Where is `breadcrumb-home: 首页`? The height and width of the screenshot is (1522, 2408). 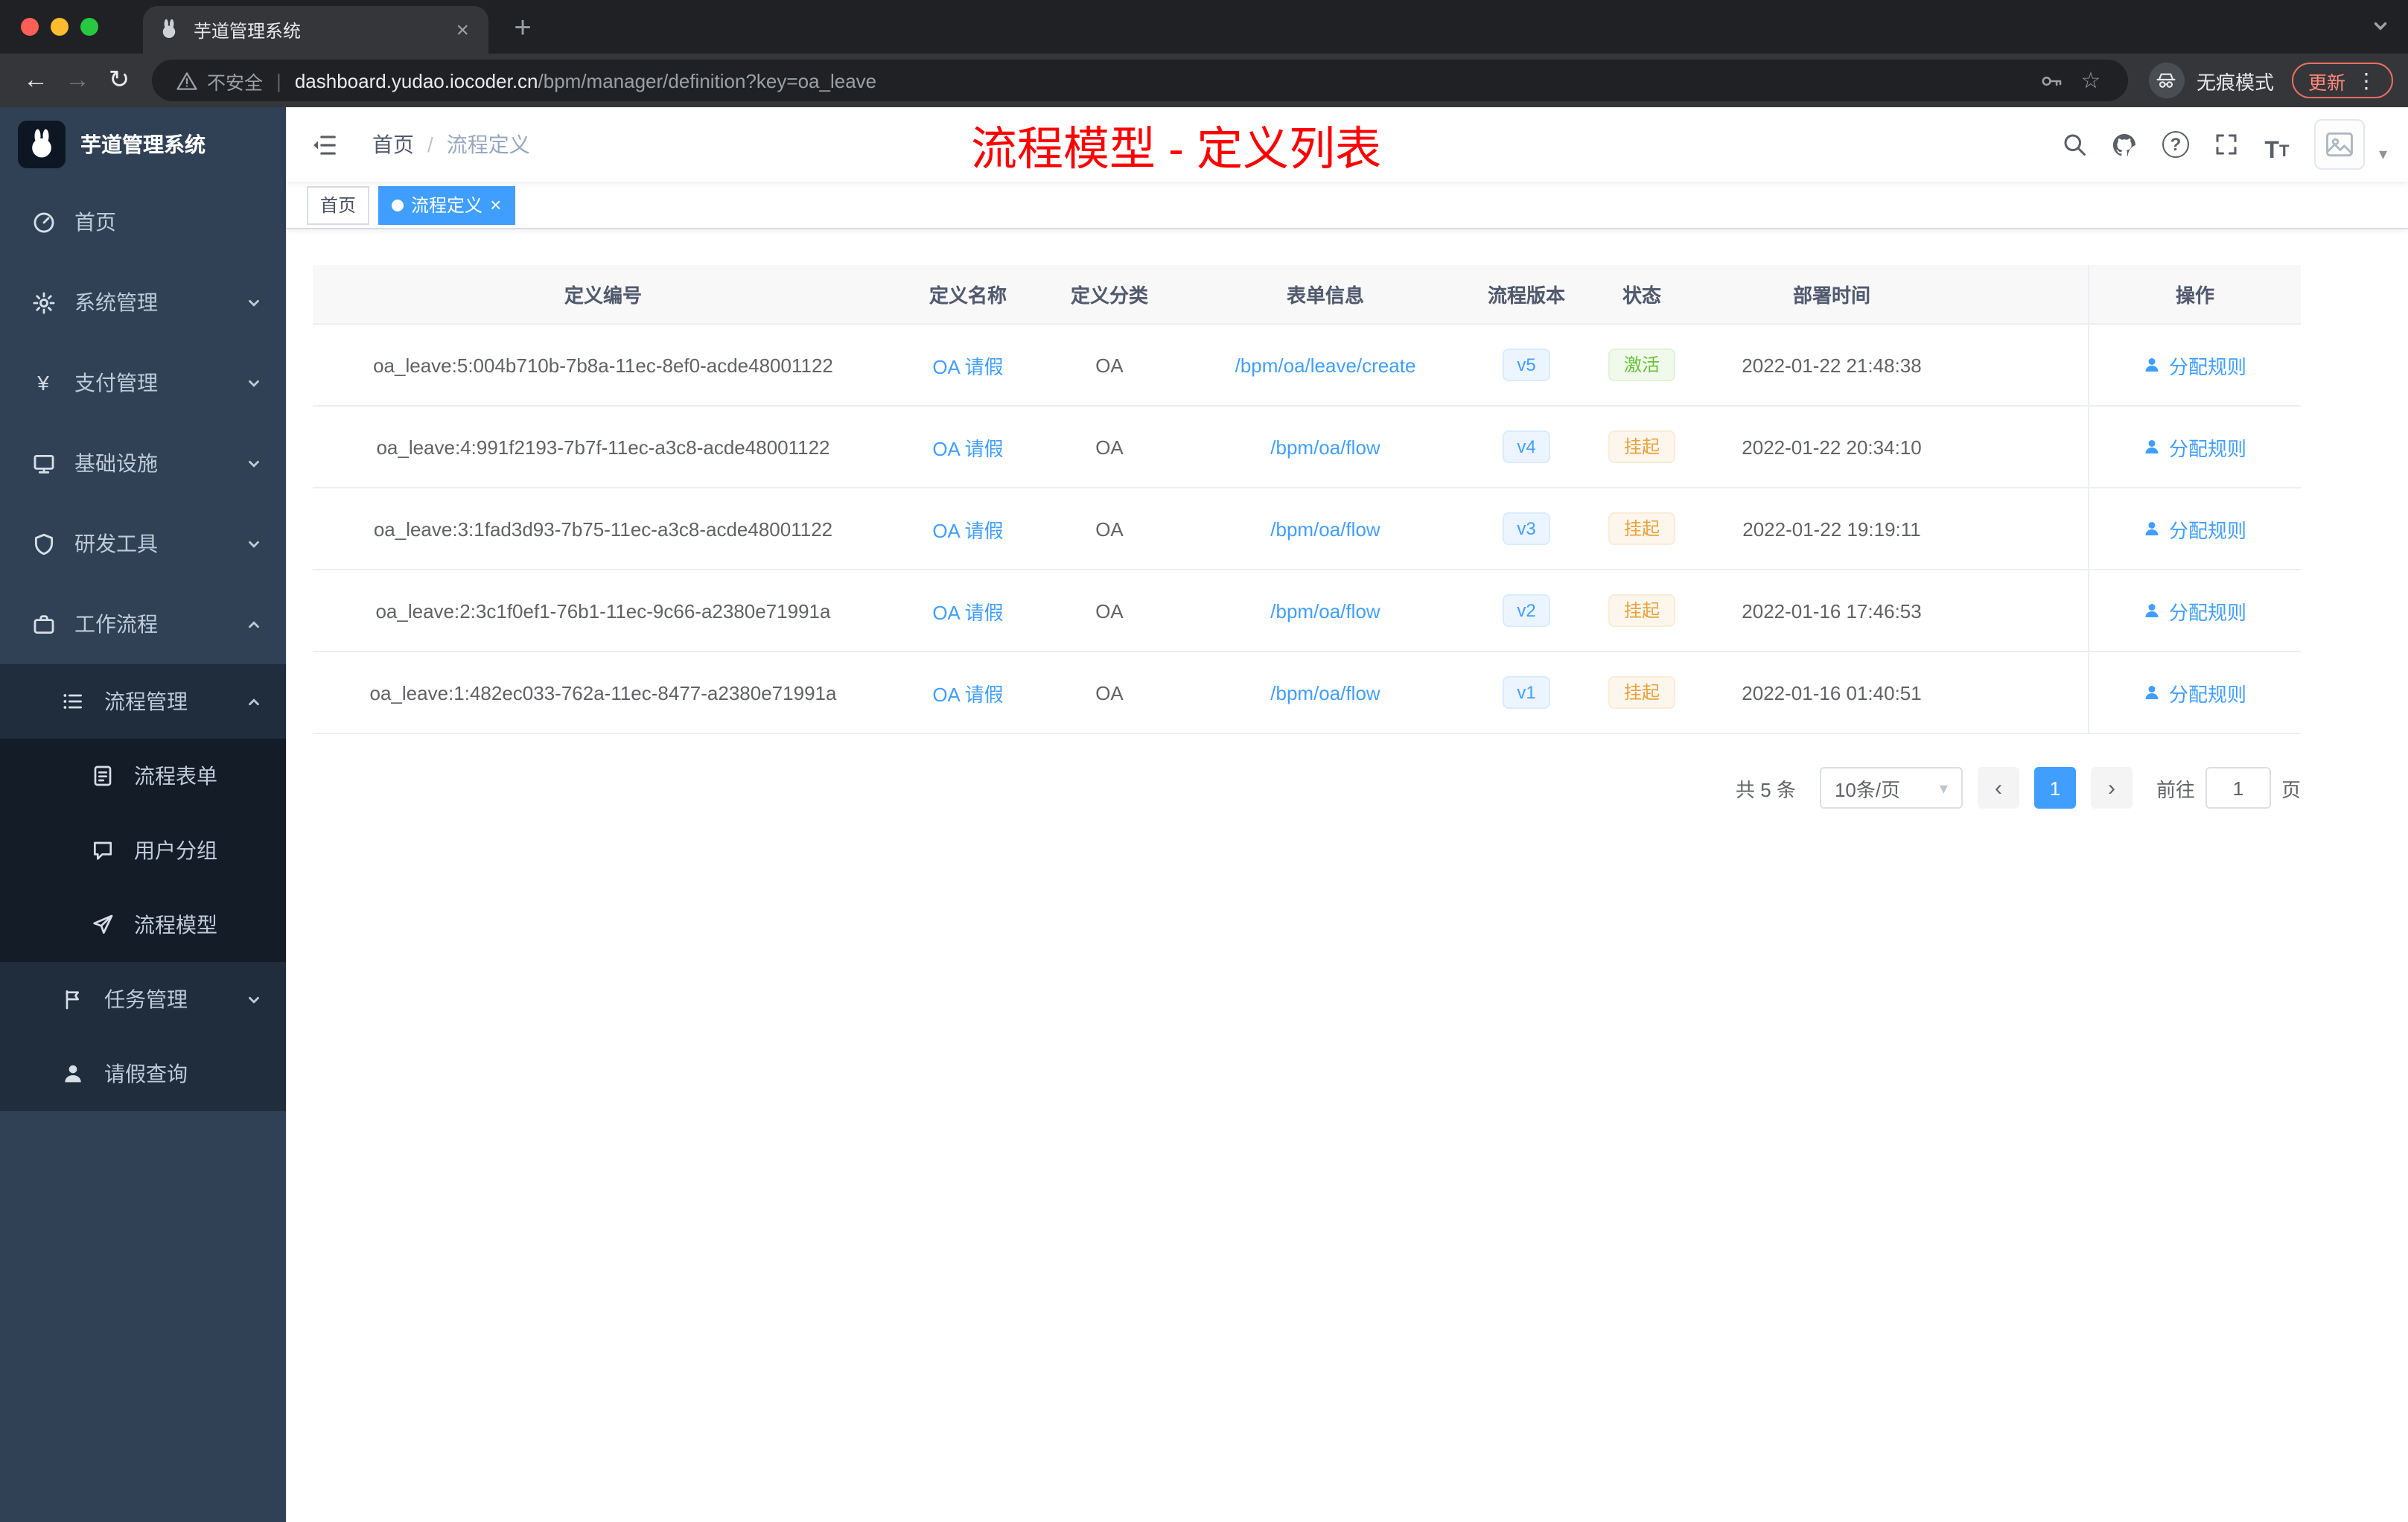
breadcrumb-home: 首页 is located at coordinates (393, 144).